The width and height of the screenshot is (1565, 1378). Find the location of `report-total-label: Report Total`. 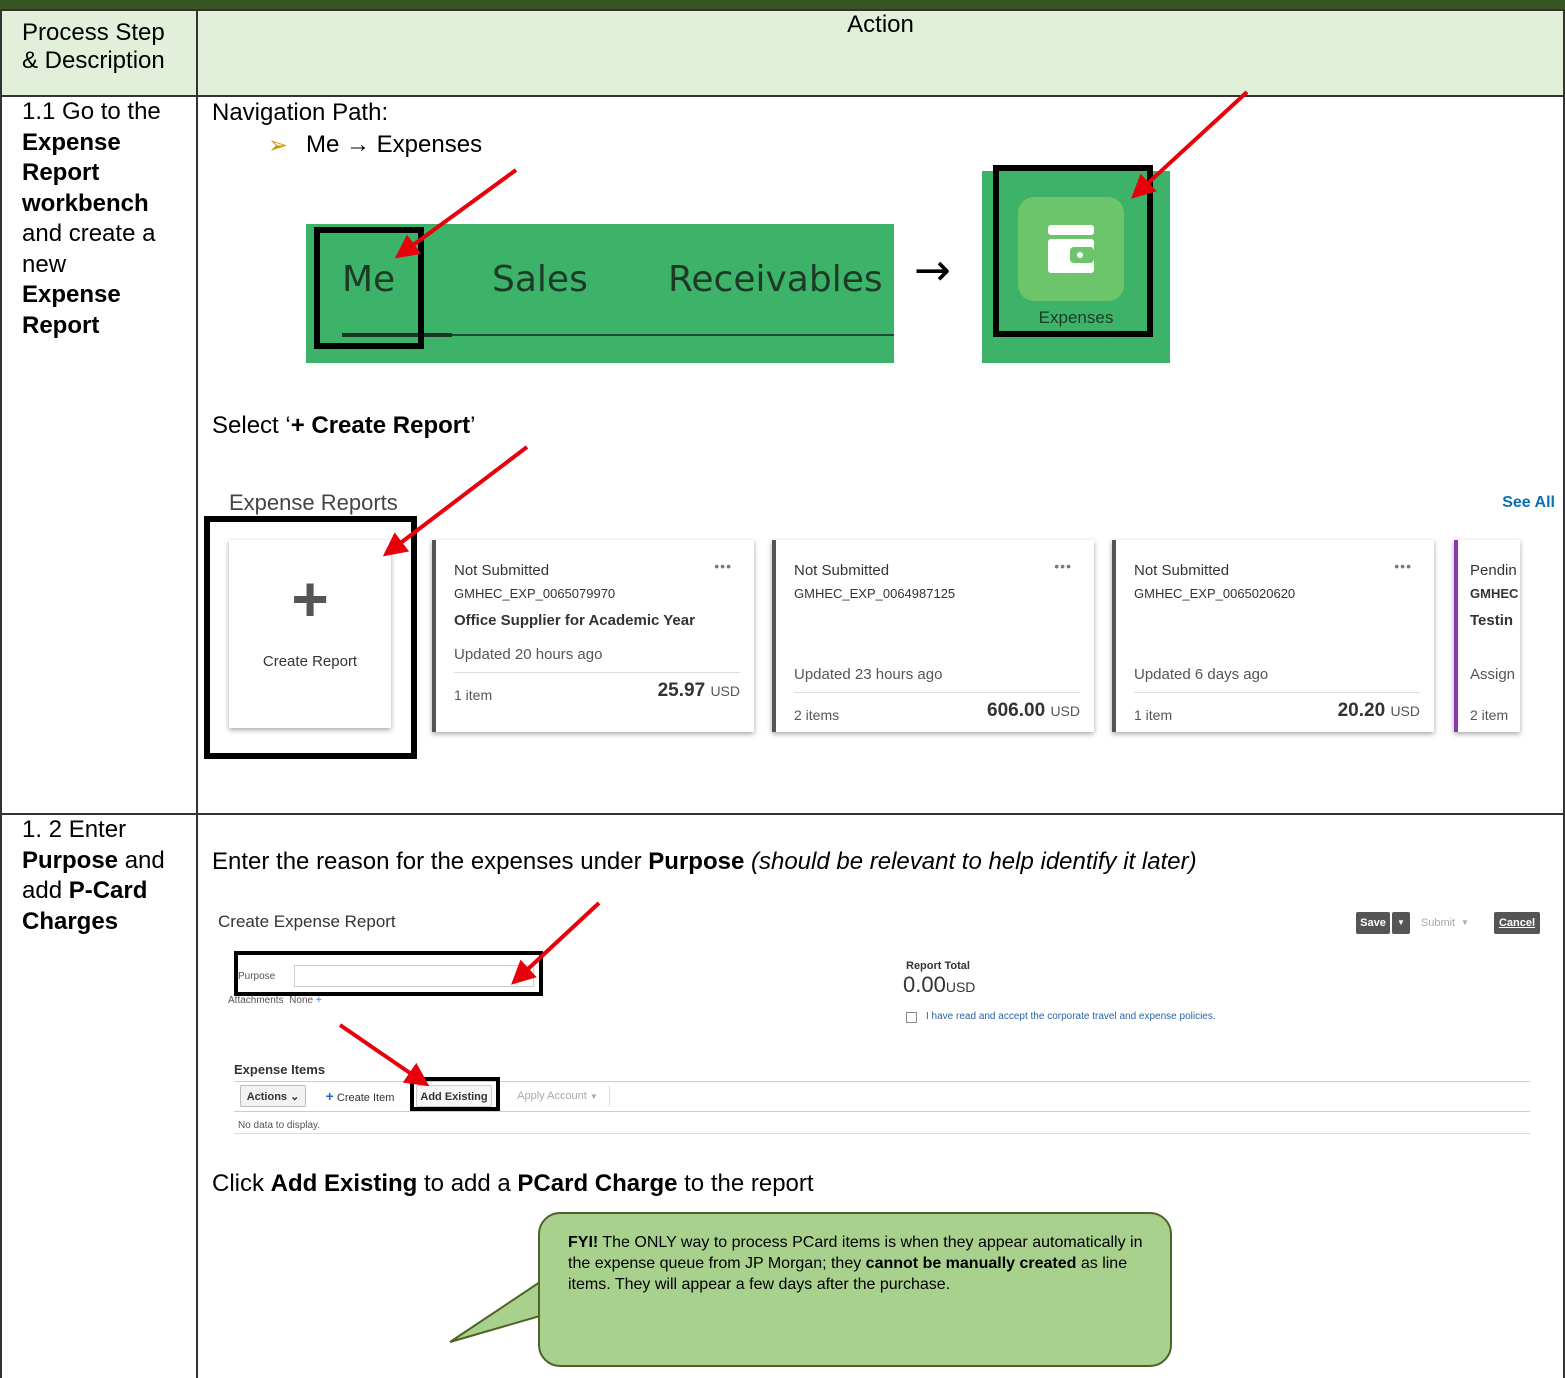

report-total-label: Report Total is located at coordinates (938, 966).